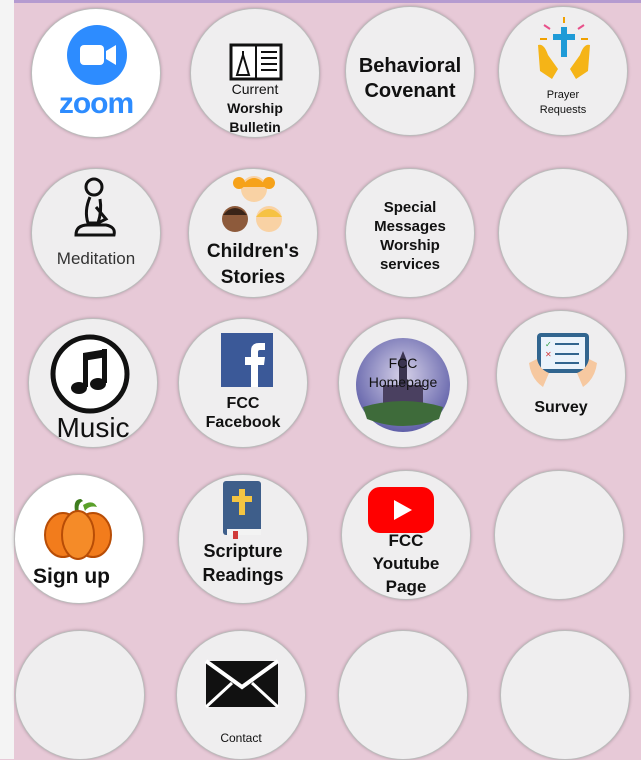 The height and width of the screenshot is (760, 641). Describe the element at coordinates (95, 207) in the screenshot. I see `meditating-person-icon` at that location.